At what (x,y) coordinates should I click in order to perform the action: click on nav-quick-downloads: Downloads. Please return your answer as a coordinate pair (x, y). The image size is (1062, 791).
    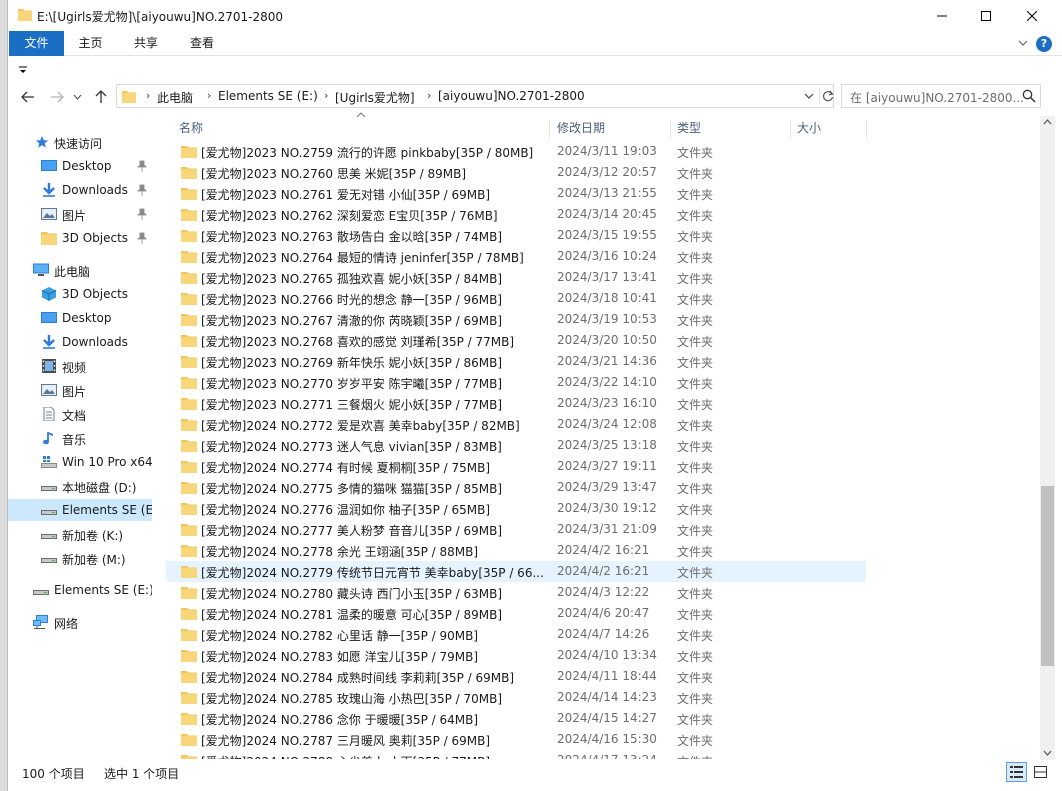
    Looking at the image, I should click on (80, 190).